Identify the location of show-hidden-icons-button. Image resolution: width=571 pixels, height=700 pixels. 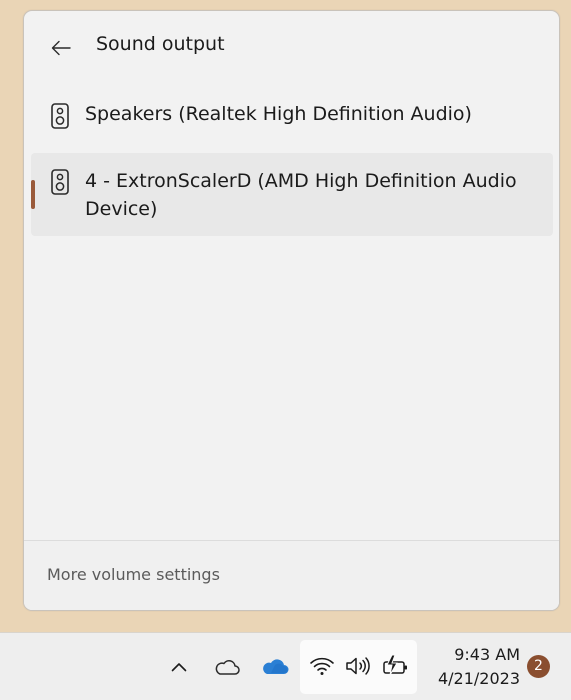
(179, 667).